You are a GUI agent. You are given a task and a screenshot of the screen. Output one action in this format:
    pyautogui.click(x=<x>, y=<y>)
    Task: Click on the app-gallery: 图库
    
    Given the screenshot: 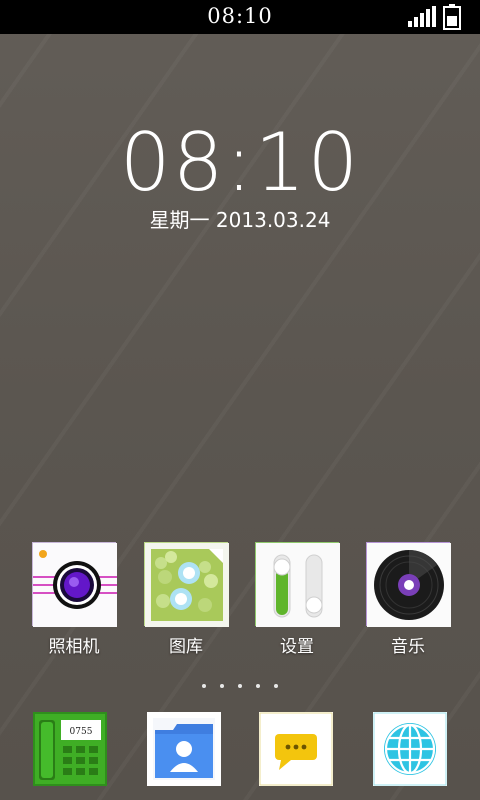 What is the action you would take?
    pyautogui.click(x=186, y=600)
    